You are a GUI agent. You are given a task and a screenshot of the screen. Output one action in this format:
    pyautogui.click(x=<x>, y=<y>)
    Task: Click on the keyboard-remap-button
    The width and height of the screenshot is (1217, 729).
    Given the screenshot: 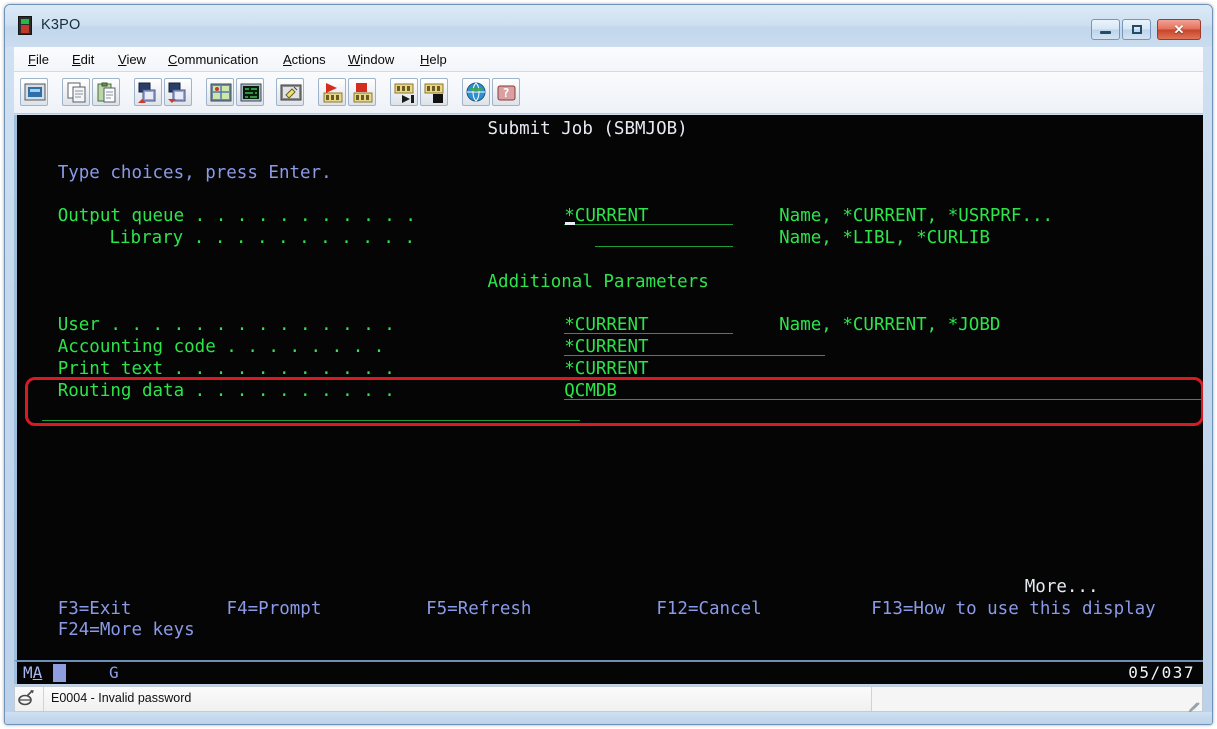 What is the action you would take?
    pyautogui.click(x=220, y=92)
    